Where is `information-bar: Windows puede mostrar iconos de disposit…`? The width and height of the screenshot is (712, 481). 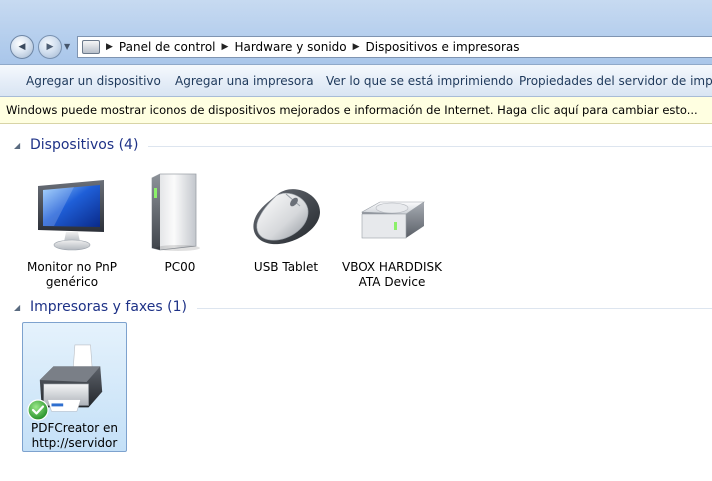 information-bar: Windows puede mostrar iconos de disposit… is located at coordinates (356, 110).